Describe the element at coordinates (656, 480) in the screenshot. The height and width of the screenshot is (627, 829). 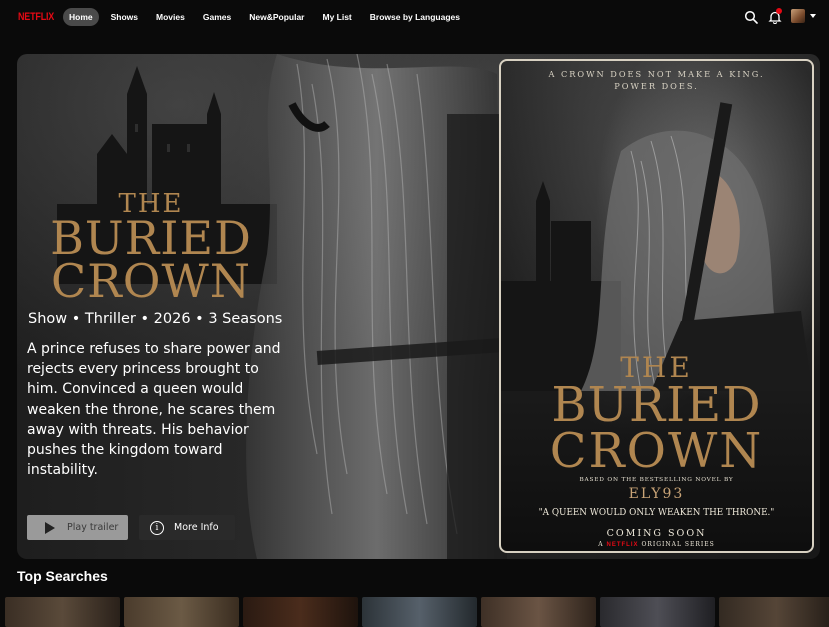
I see `poster-based-on: BASED ON THE BESTSELLING NOVEL BY` at that location.